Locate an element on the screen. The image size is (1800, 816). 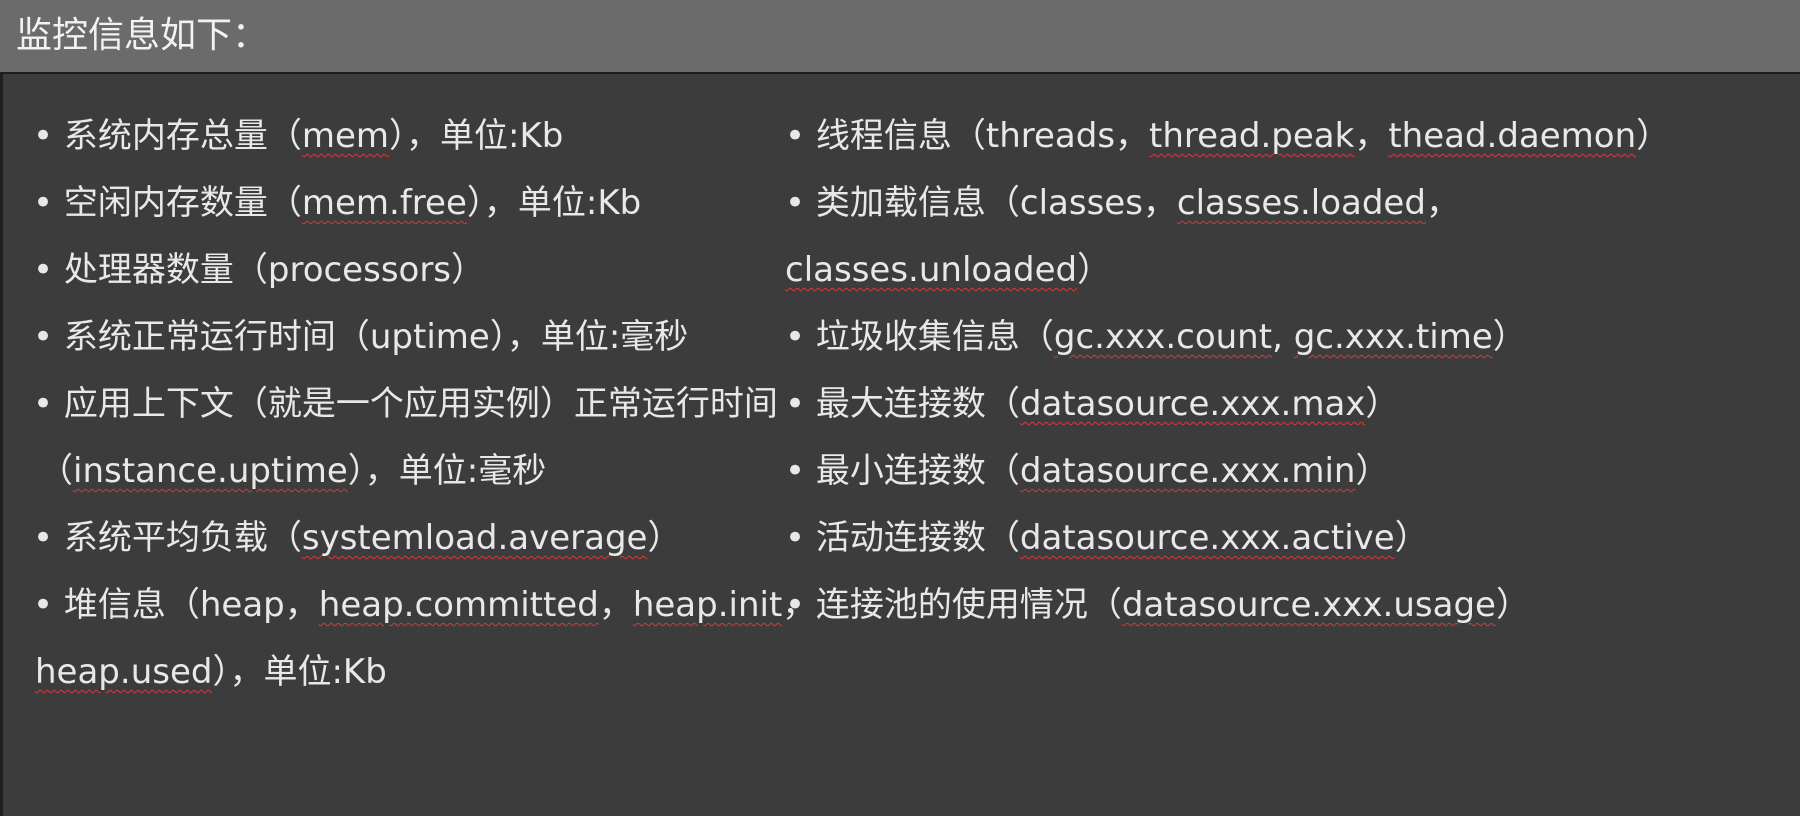
metric-key: mem.free is located at coordinates (384, 203).